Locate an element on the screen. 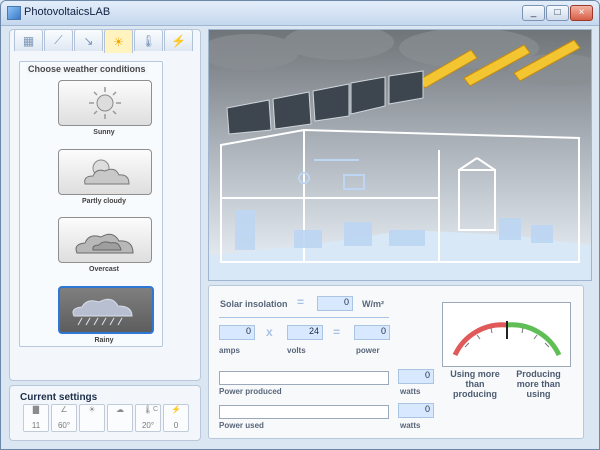 Image resolution: width=600 pixels, height=450 pixels. balance-gauge is located at coordinates (507, 339).